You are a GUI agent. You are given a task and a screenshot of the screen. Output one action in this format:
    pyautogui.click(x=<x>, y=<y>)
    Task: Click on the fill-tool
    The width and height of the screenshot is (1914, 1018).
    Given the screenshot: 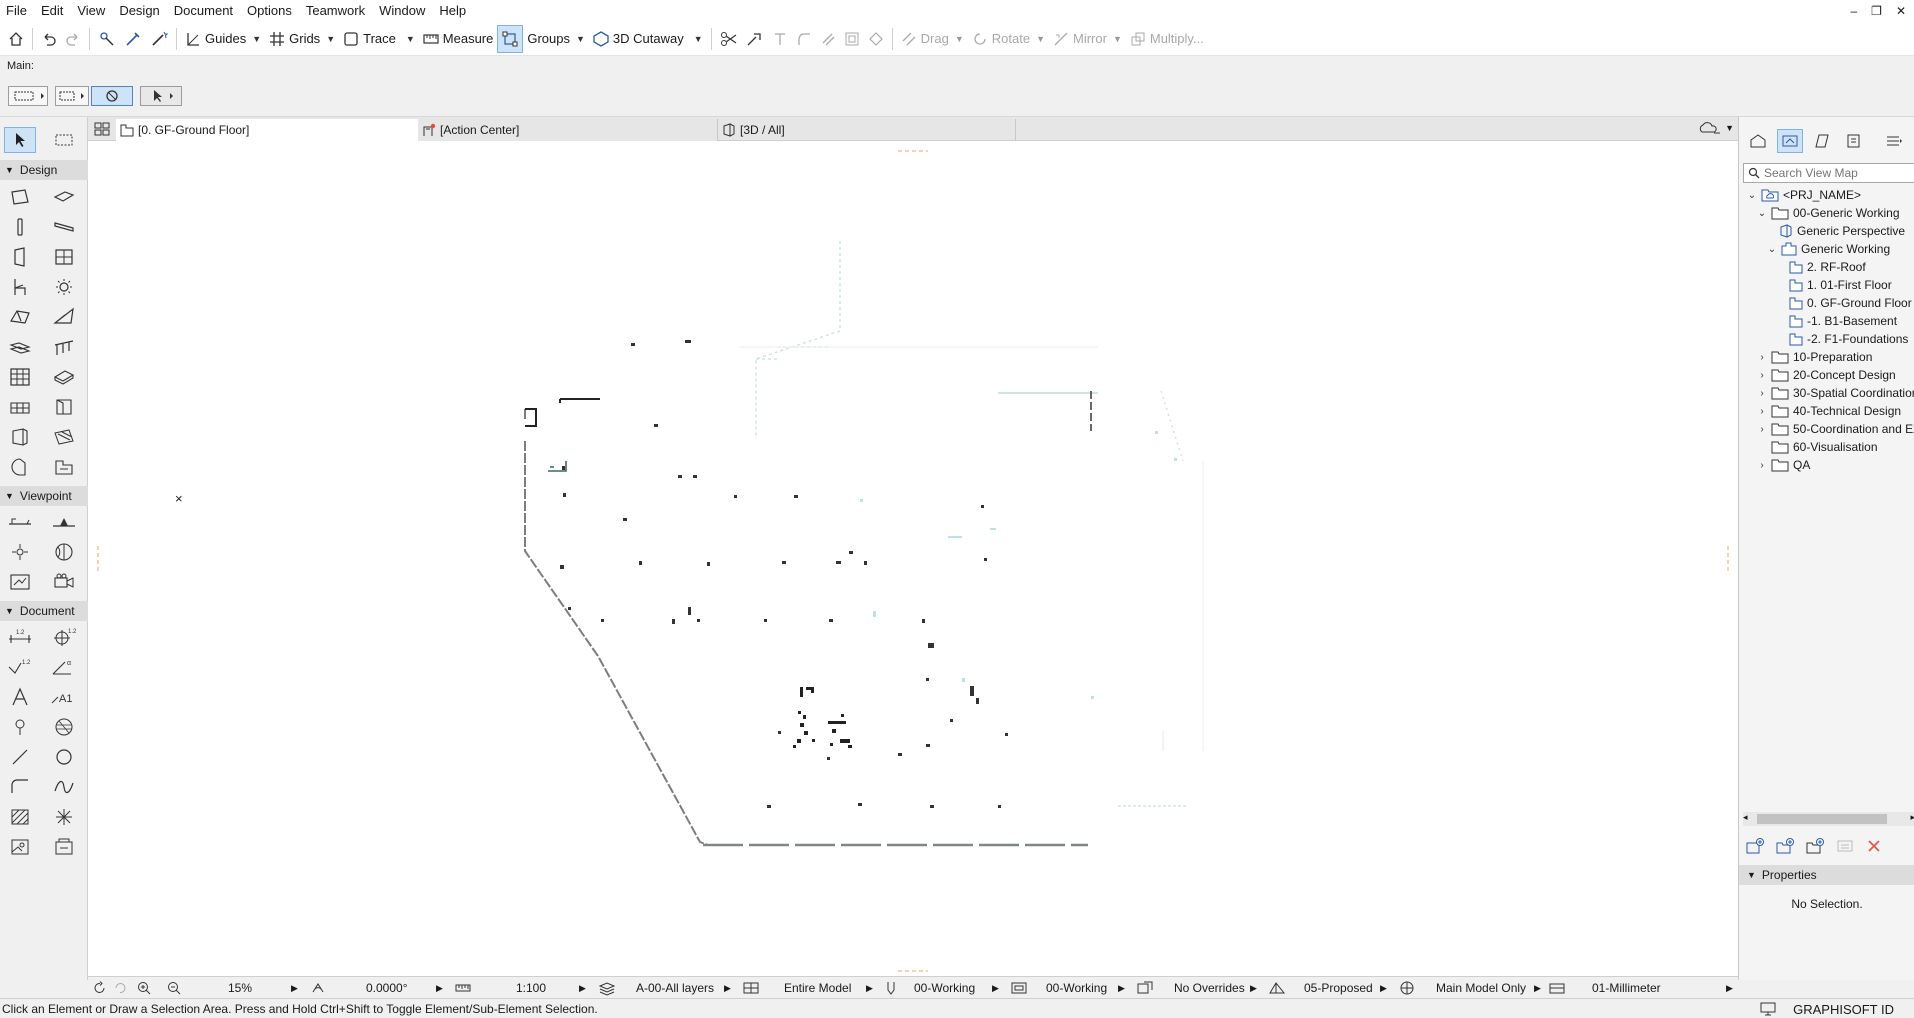 What is the action you would take?
    pyautogui.click(x=64, y=727)
    